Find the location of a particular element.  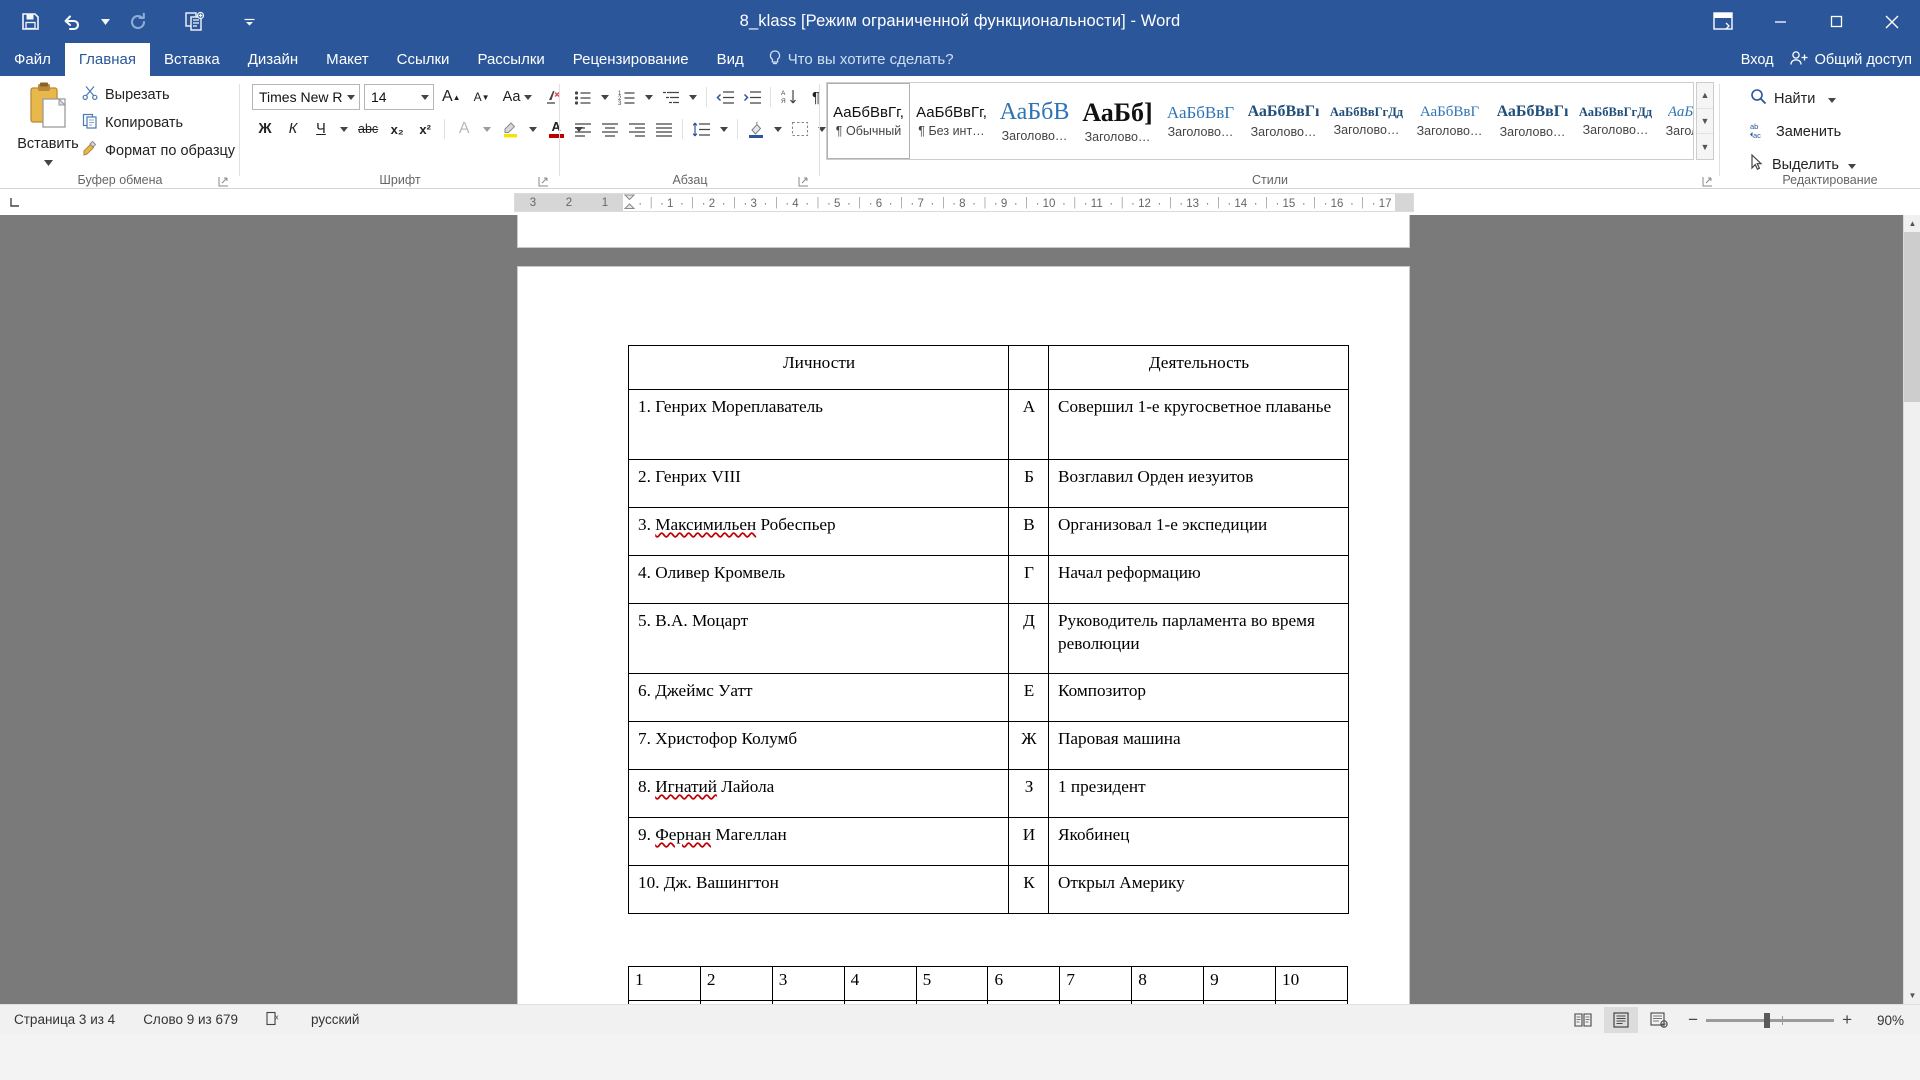

answers-table: 1 2 3 4 5 6 7 8 9 10 is located at coordinates (988, 985).